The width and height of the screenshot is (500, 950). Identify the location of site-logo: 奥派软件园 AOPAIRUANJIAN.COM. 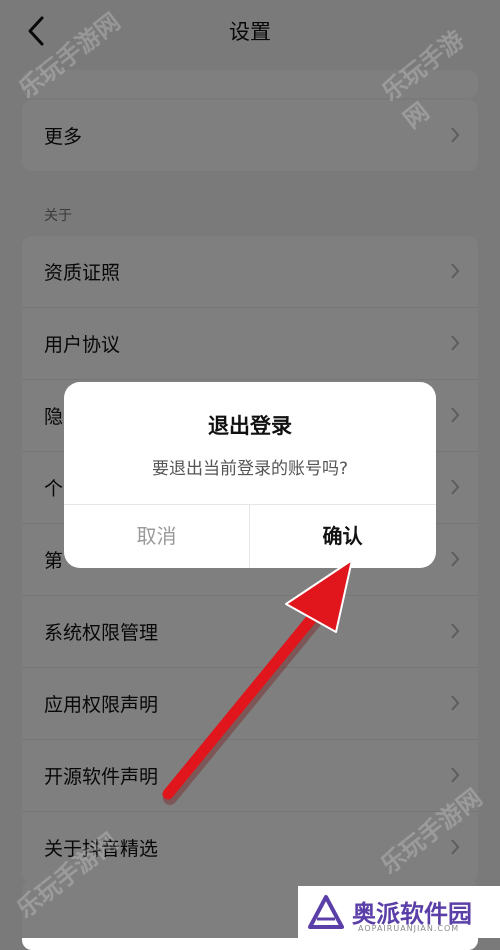
(399, 912).